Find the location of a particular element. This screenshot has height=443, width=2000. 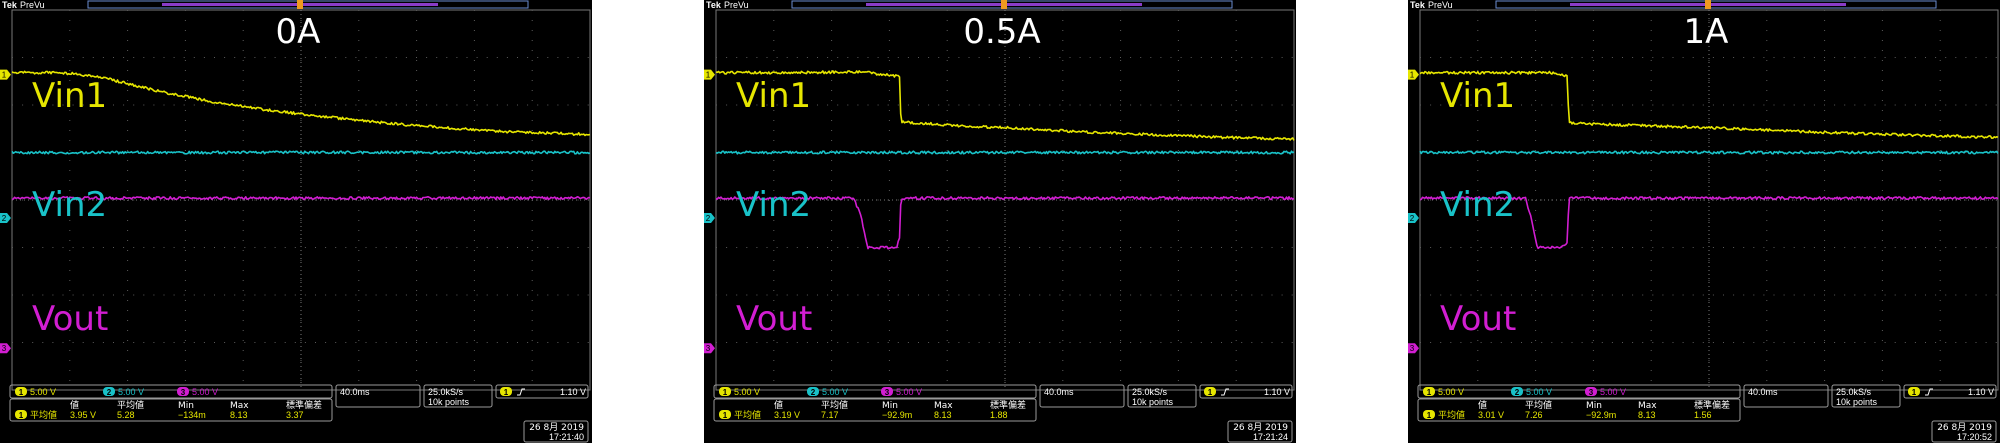

chart-title: 1A is located at coordinates (1706, 32).